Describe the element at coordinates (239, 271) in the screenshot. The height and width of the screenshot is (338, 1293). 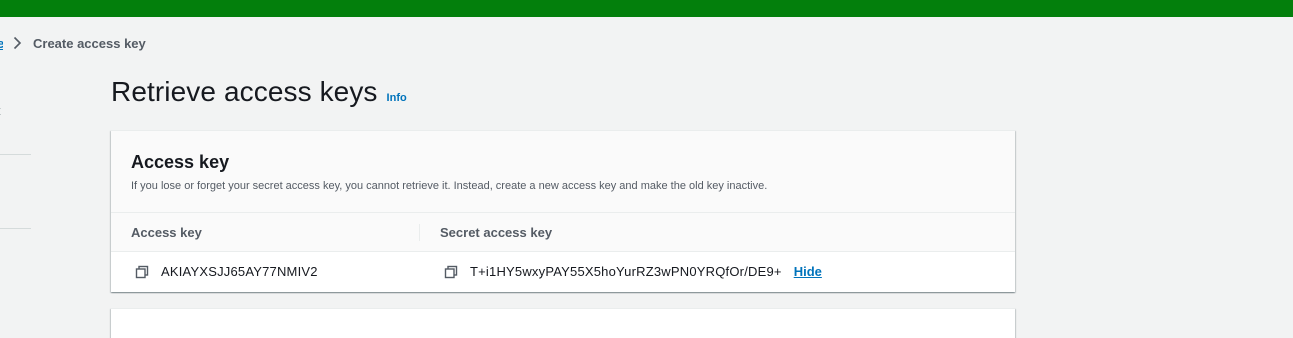
I see `access-key-value: AKIAYXSJJ65AY77NMIV2` at that location.